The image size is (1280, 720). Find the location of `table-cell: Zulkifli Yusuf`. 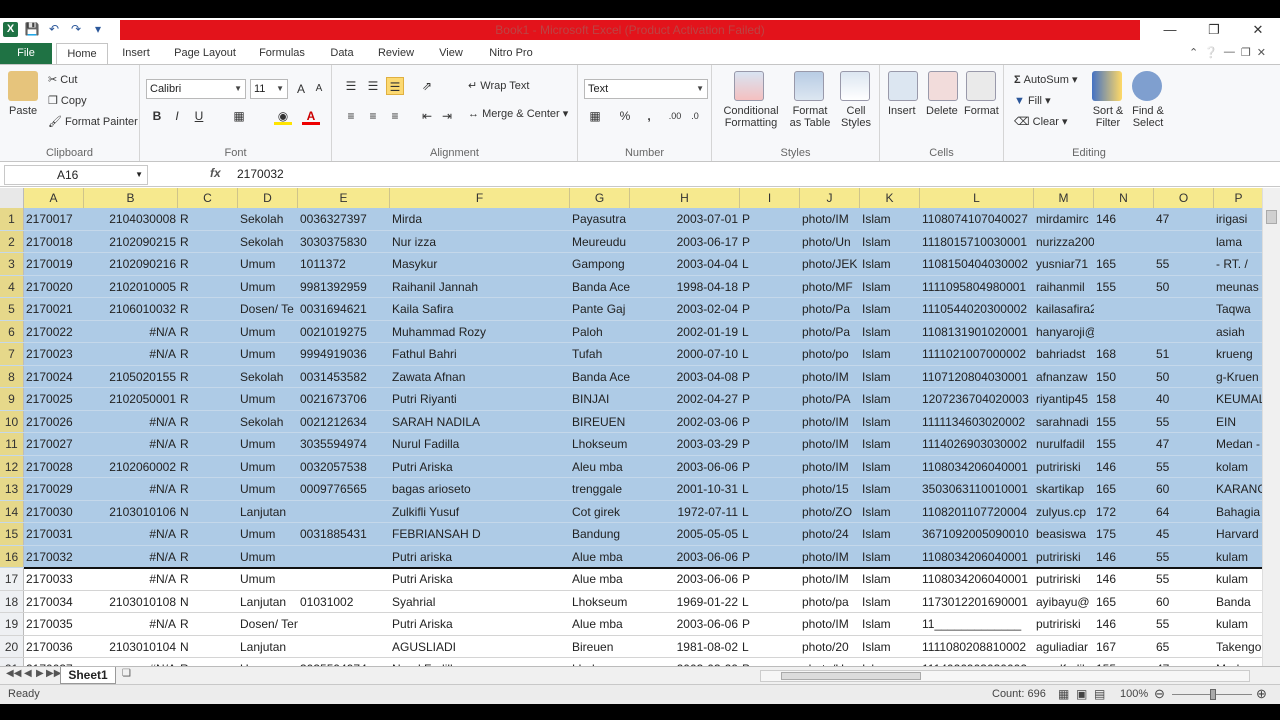

table-cell: Zulkifli Yusuf is located at coordinates (480, 512).